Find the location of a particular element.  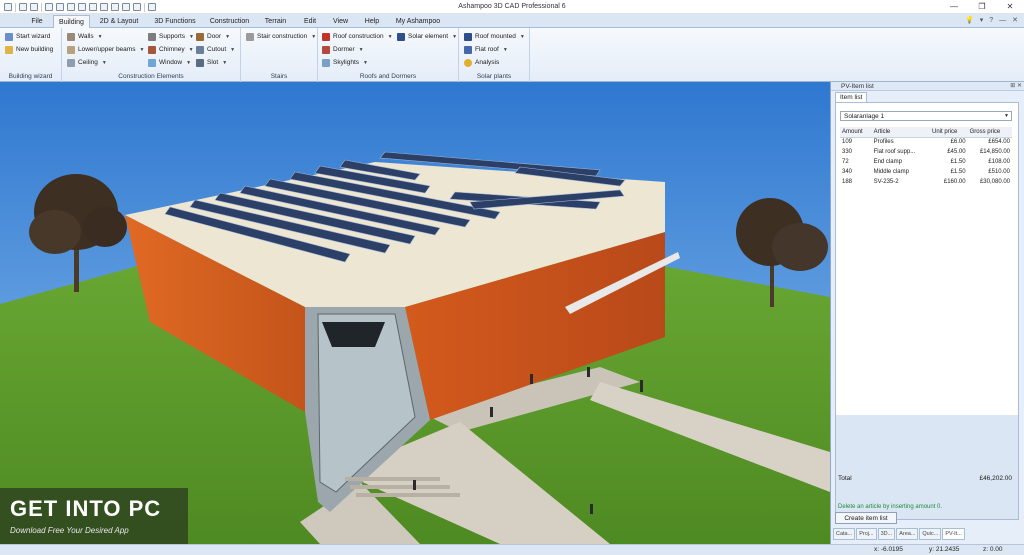

maximize-button: ❐ is located at coordinates (982, 7).